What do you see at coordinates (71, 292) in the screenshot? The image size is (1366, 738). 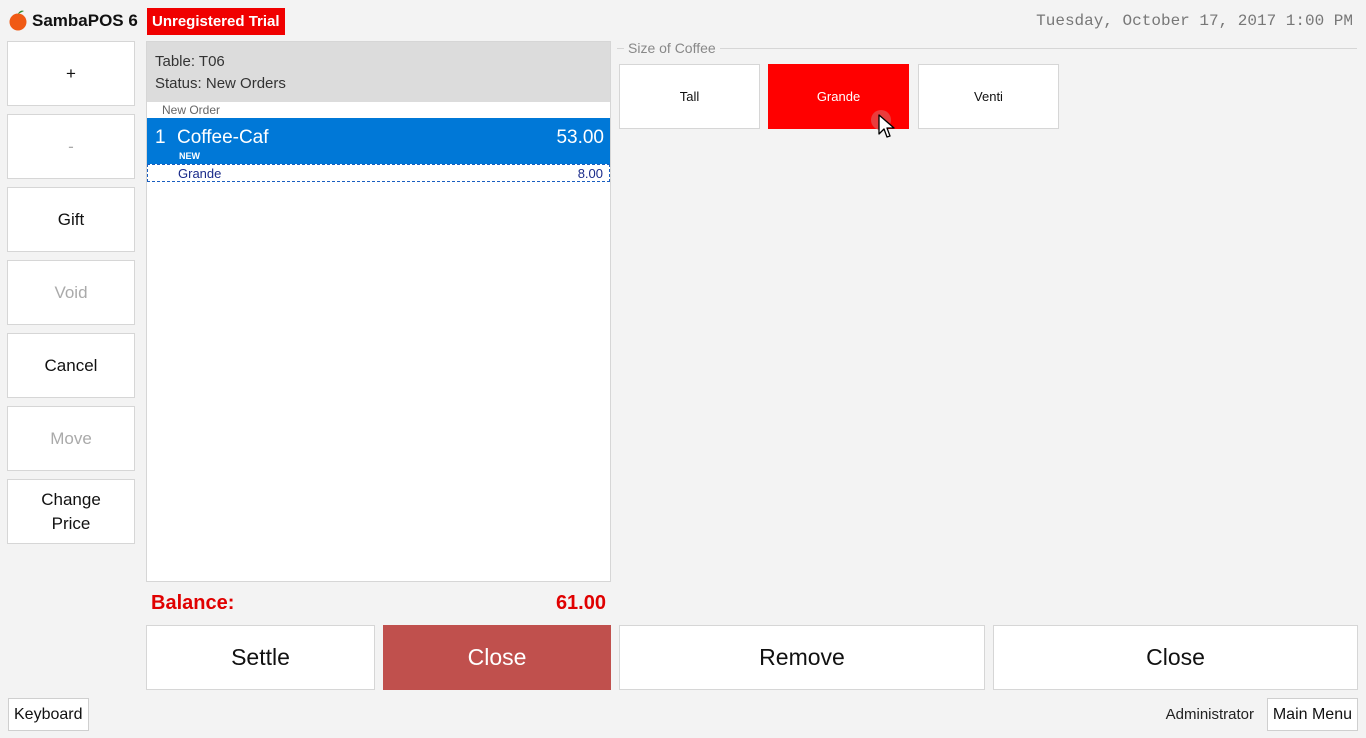 I see `void-button: Void` at bounding box center [71, 292].